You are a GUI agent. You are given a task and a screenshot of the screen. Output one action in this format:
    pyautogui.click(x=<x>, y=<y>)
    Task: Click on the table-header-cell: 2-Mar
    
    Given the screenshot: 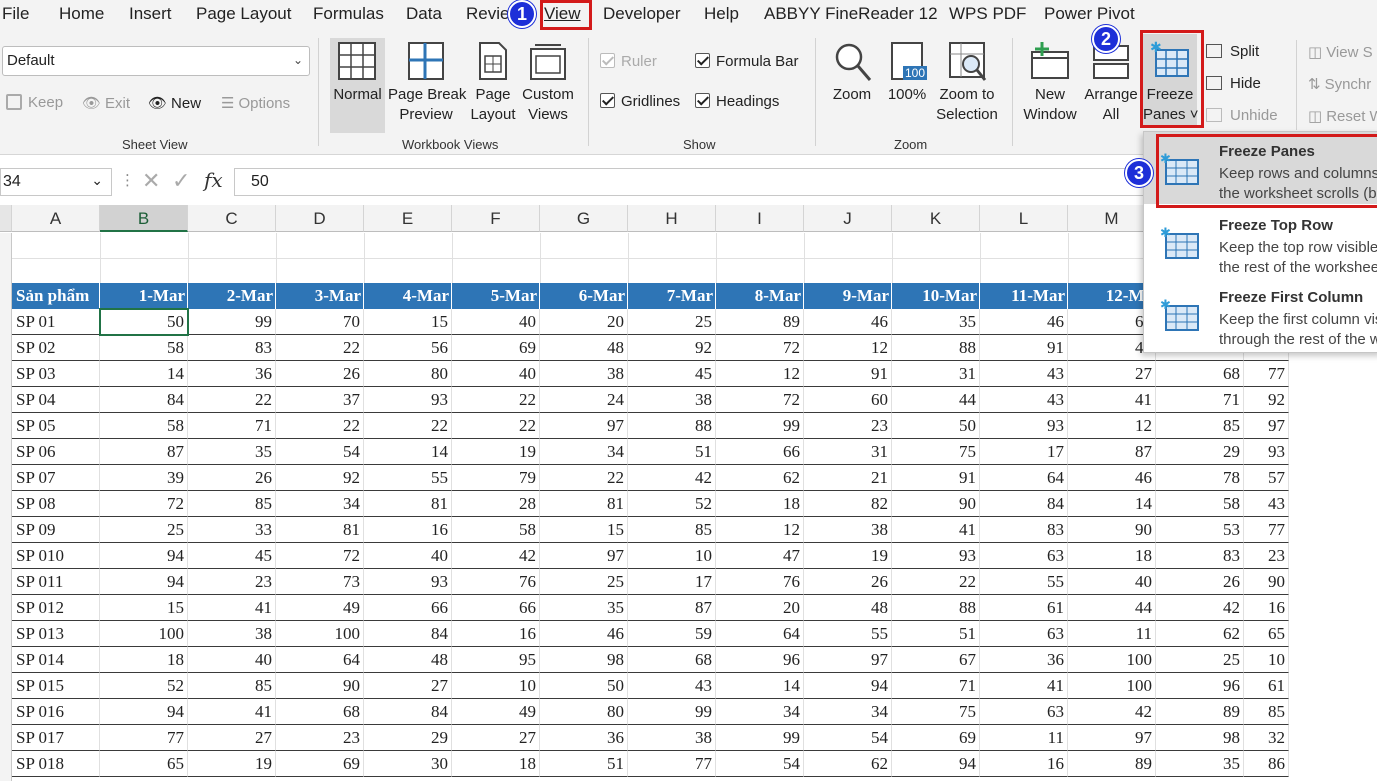 What is the action you would take?
    pyautogui.click(x=232, y=296)
    